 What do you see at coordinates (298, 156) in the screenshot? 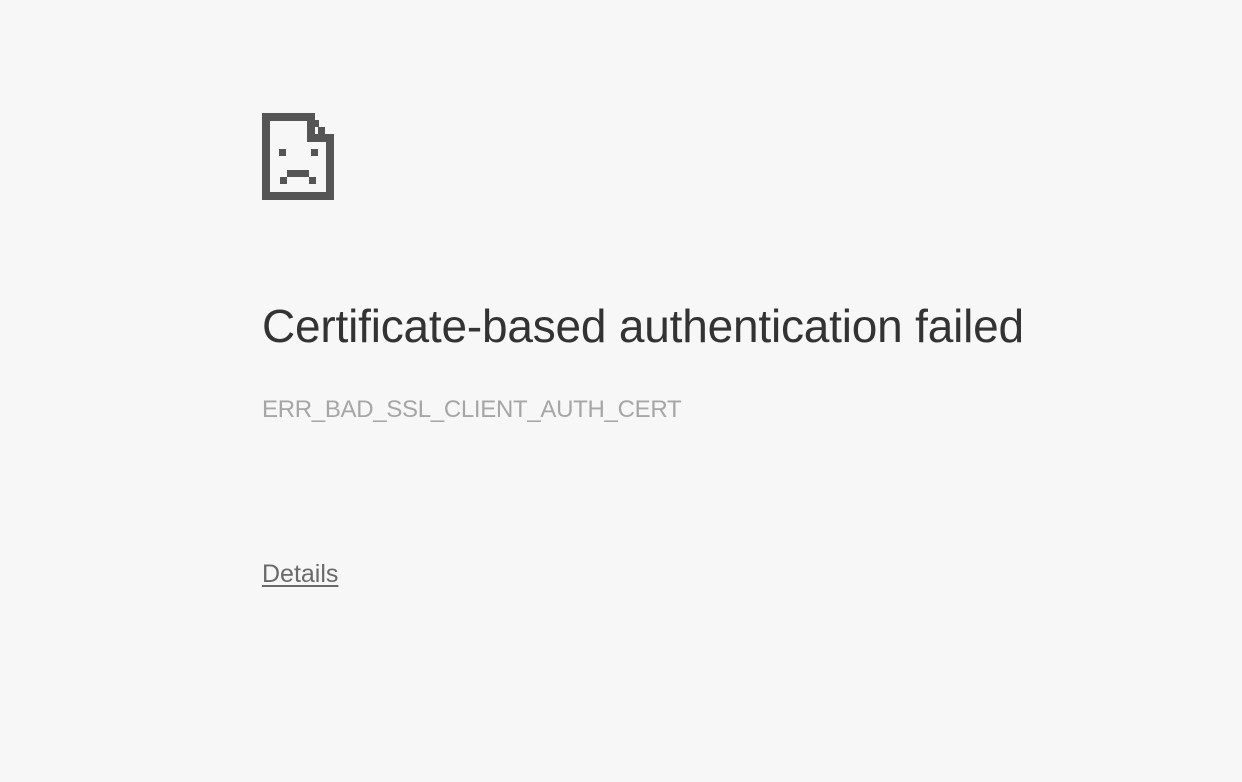
I see `sad-page-icon` at bounding box center [298, 156].